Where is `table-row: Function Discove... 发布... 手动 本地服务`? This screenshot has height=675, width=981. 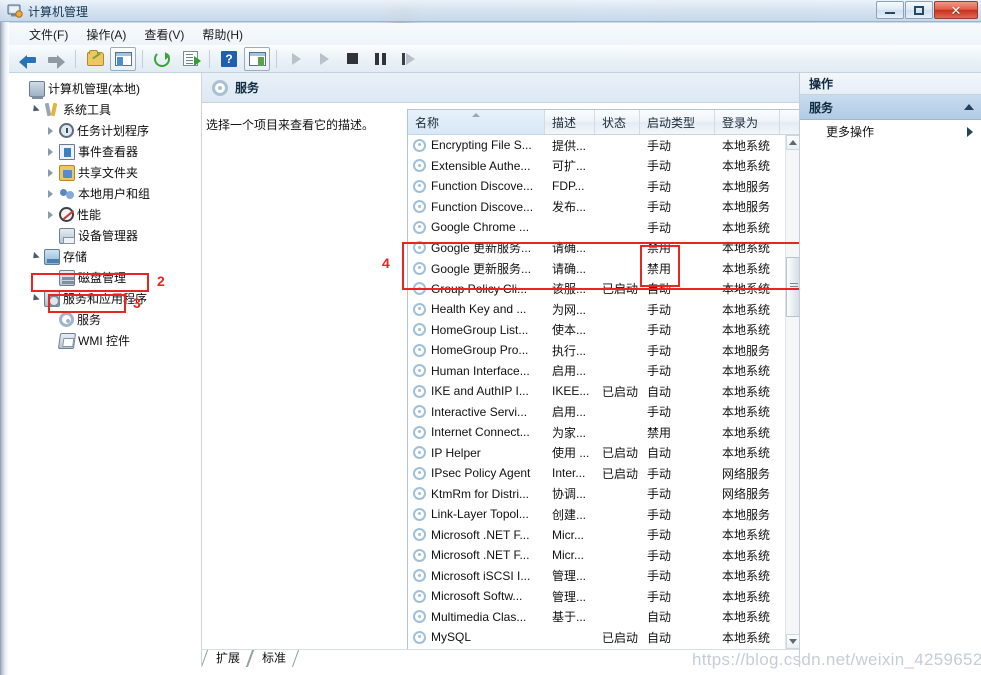
table-row: Function Discove... 发布... 手动 本地服务 is located at coordinates (596, 207).